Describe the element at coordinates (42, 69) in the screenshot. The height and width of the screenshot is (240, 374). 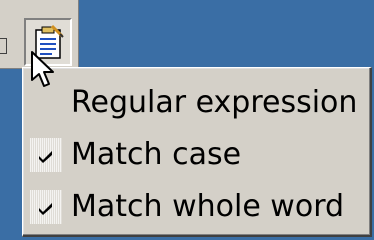
I see `mouse-cursor-icon` at that location.